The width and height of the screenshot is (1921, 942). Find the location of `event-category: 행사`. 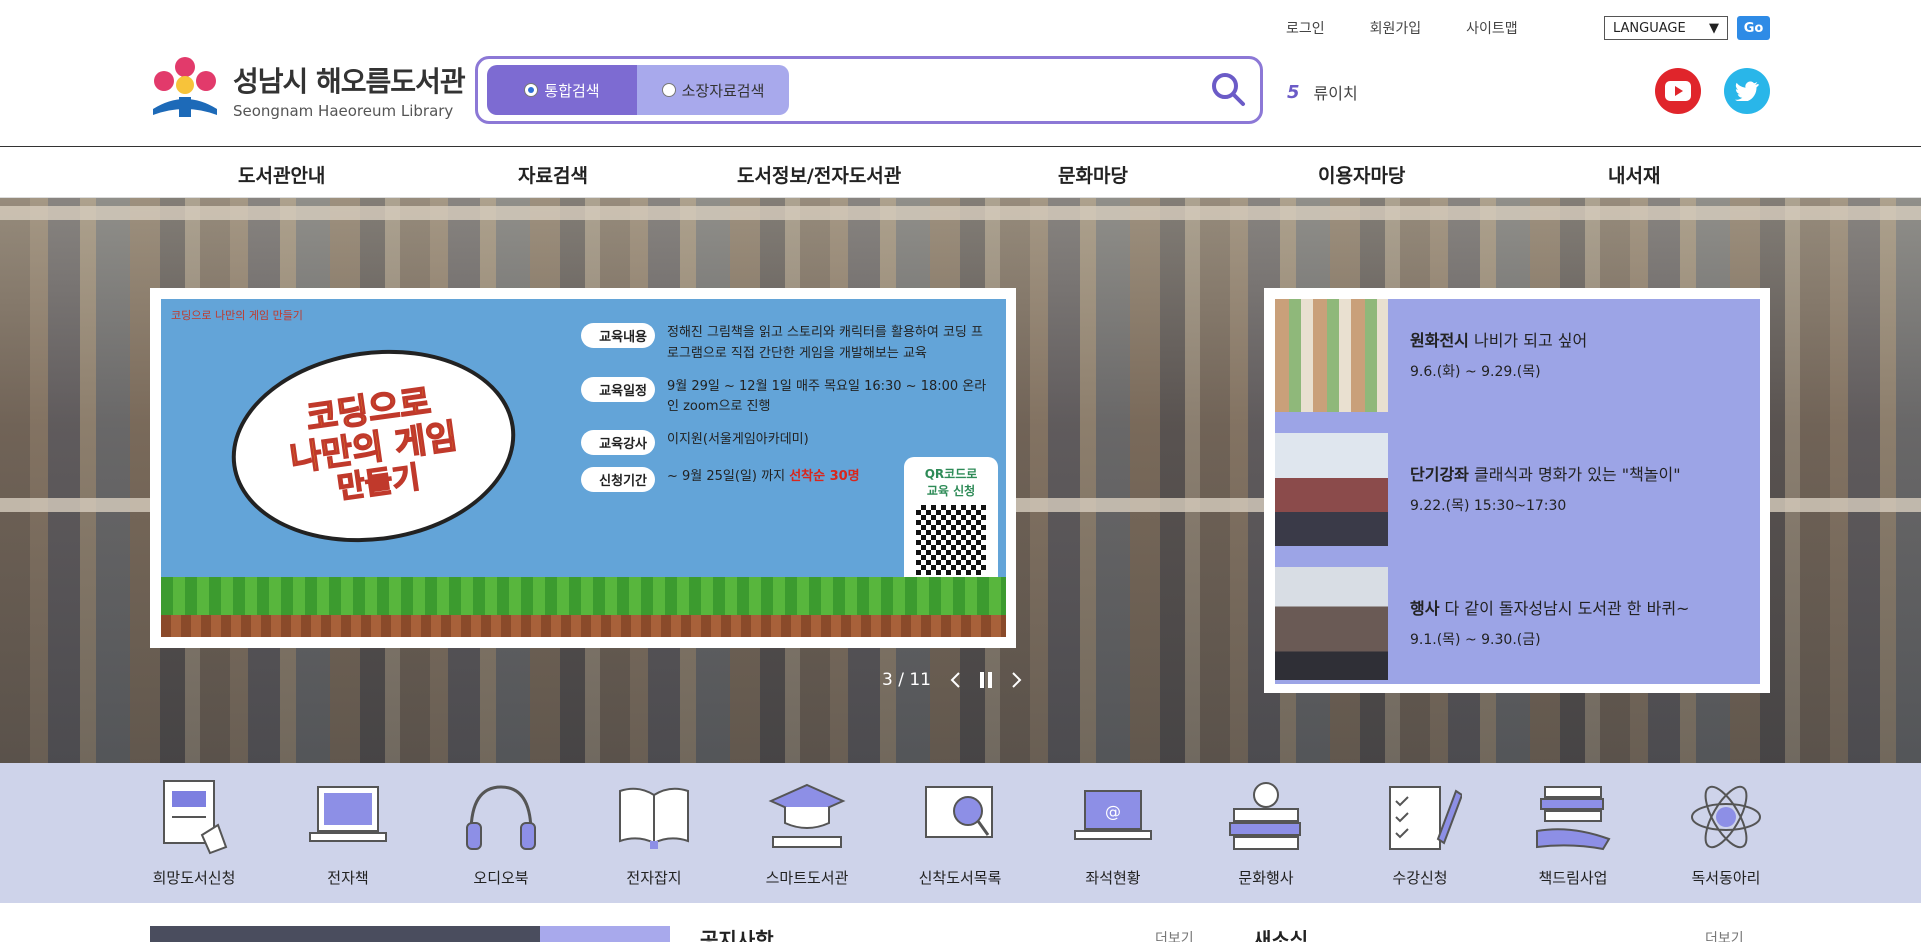

event-category: 행사 is located at coordinates (1425, 608).